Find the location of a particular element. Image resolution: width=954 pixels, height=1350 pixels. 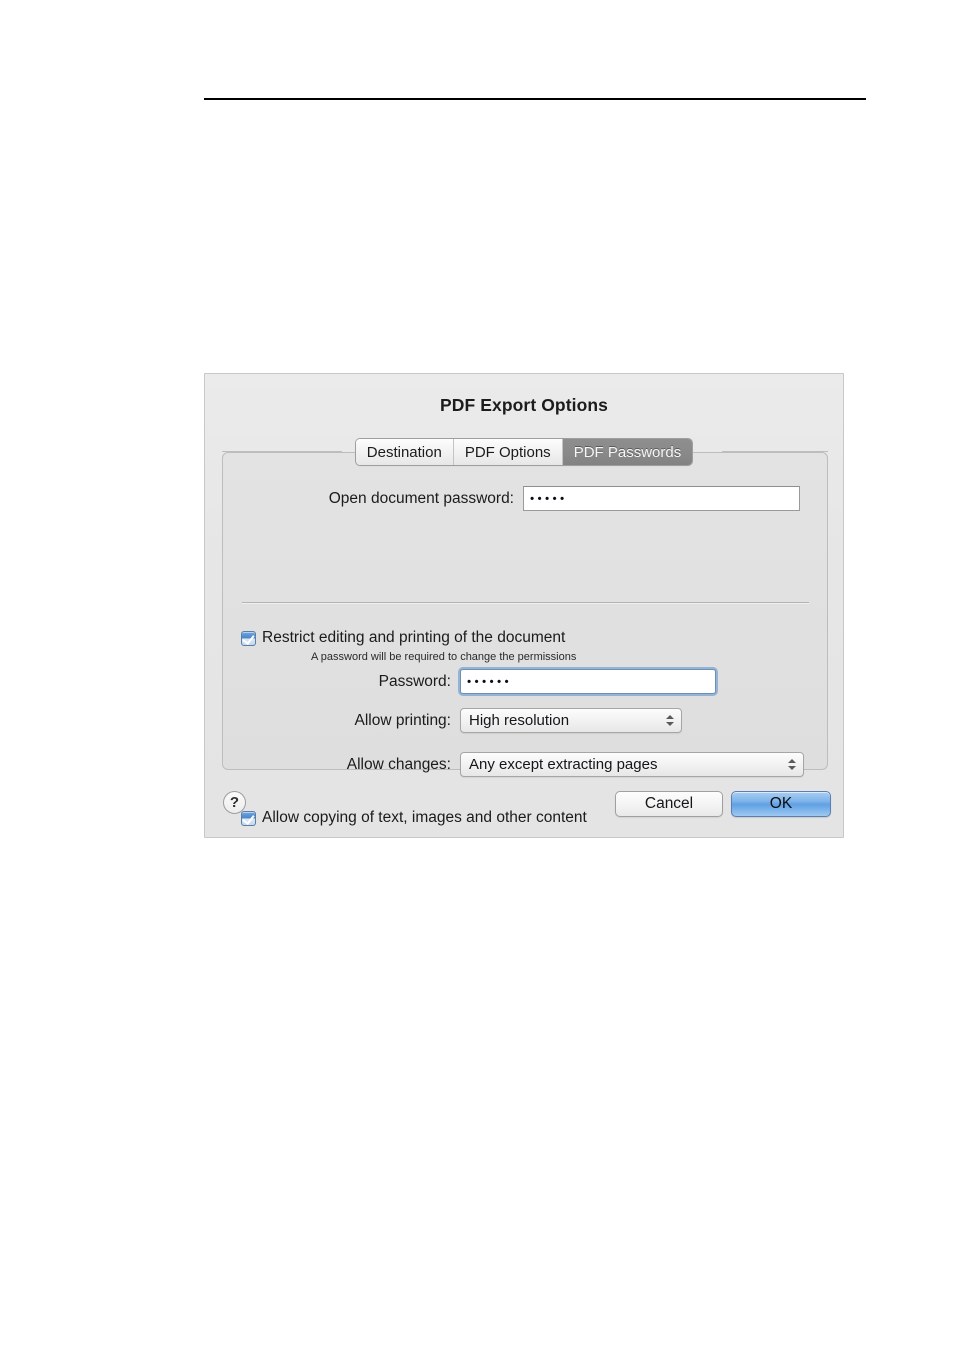

allow-printing-value: High resolution is located at coordinates (519, 720).